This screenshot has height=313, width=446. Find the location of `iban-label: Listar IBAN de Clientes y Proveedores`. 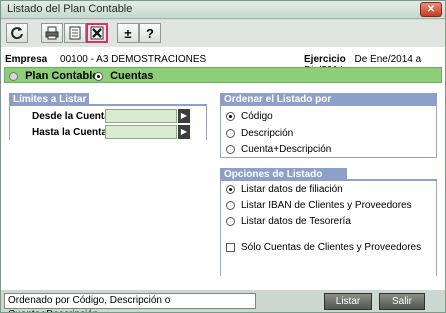

iban-label: Listar IBAN de Clientes y Proveedores is located at coordinates (326, 205).